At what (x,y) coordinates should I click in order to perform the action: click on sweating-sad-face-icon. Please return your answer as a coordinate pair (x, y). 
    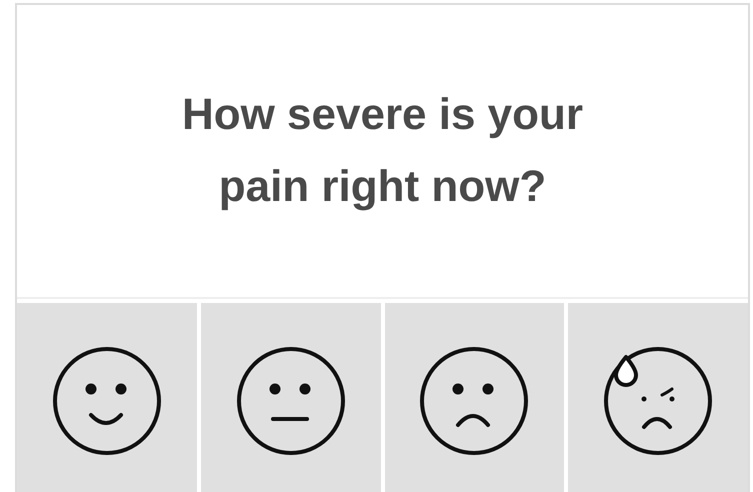
    Looking at the image, I should click on (658, 401).